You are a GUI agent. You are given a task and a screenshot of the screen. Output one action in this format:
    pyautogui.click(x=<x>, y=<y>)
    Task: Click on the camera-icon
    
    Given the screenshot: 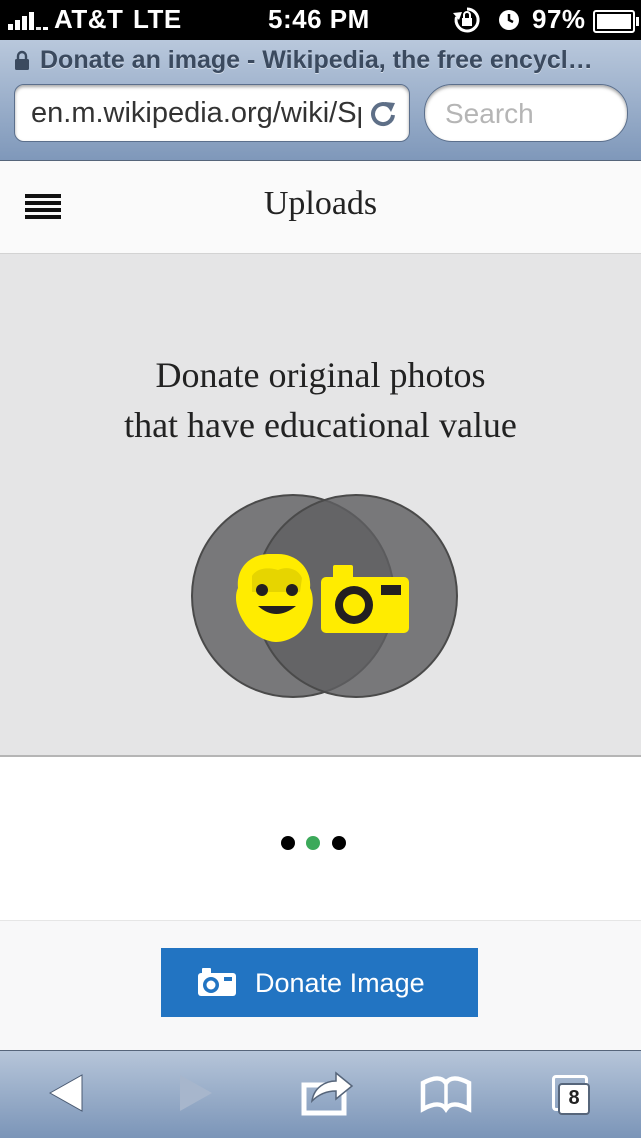 What is the action you would take?
    pyautogui.click(x=217, y=982)
    